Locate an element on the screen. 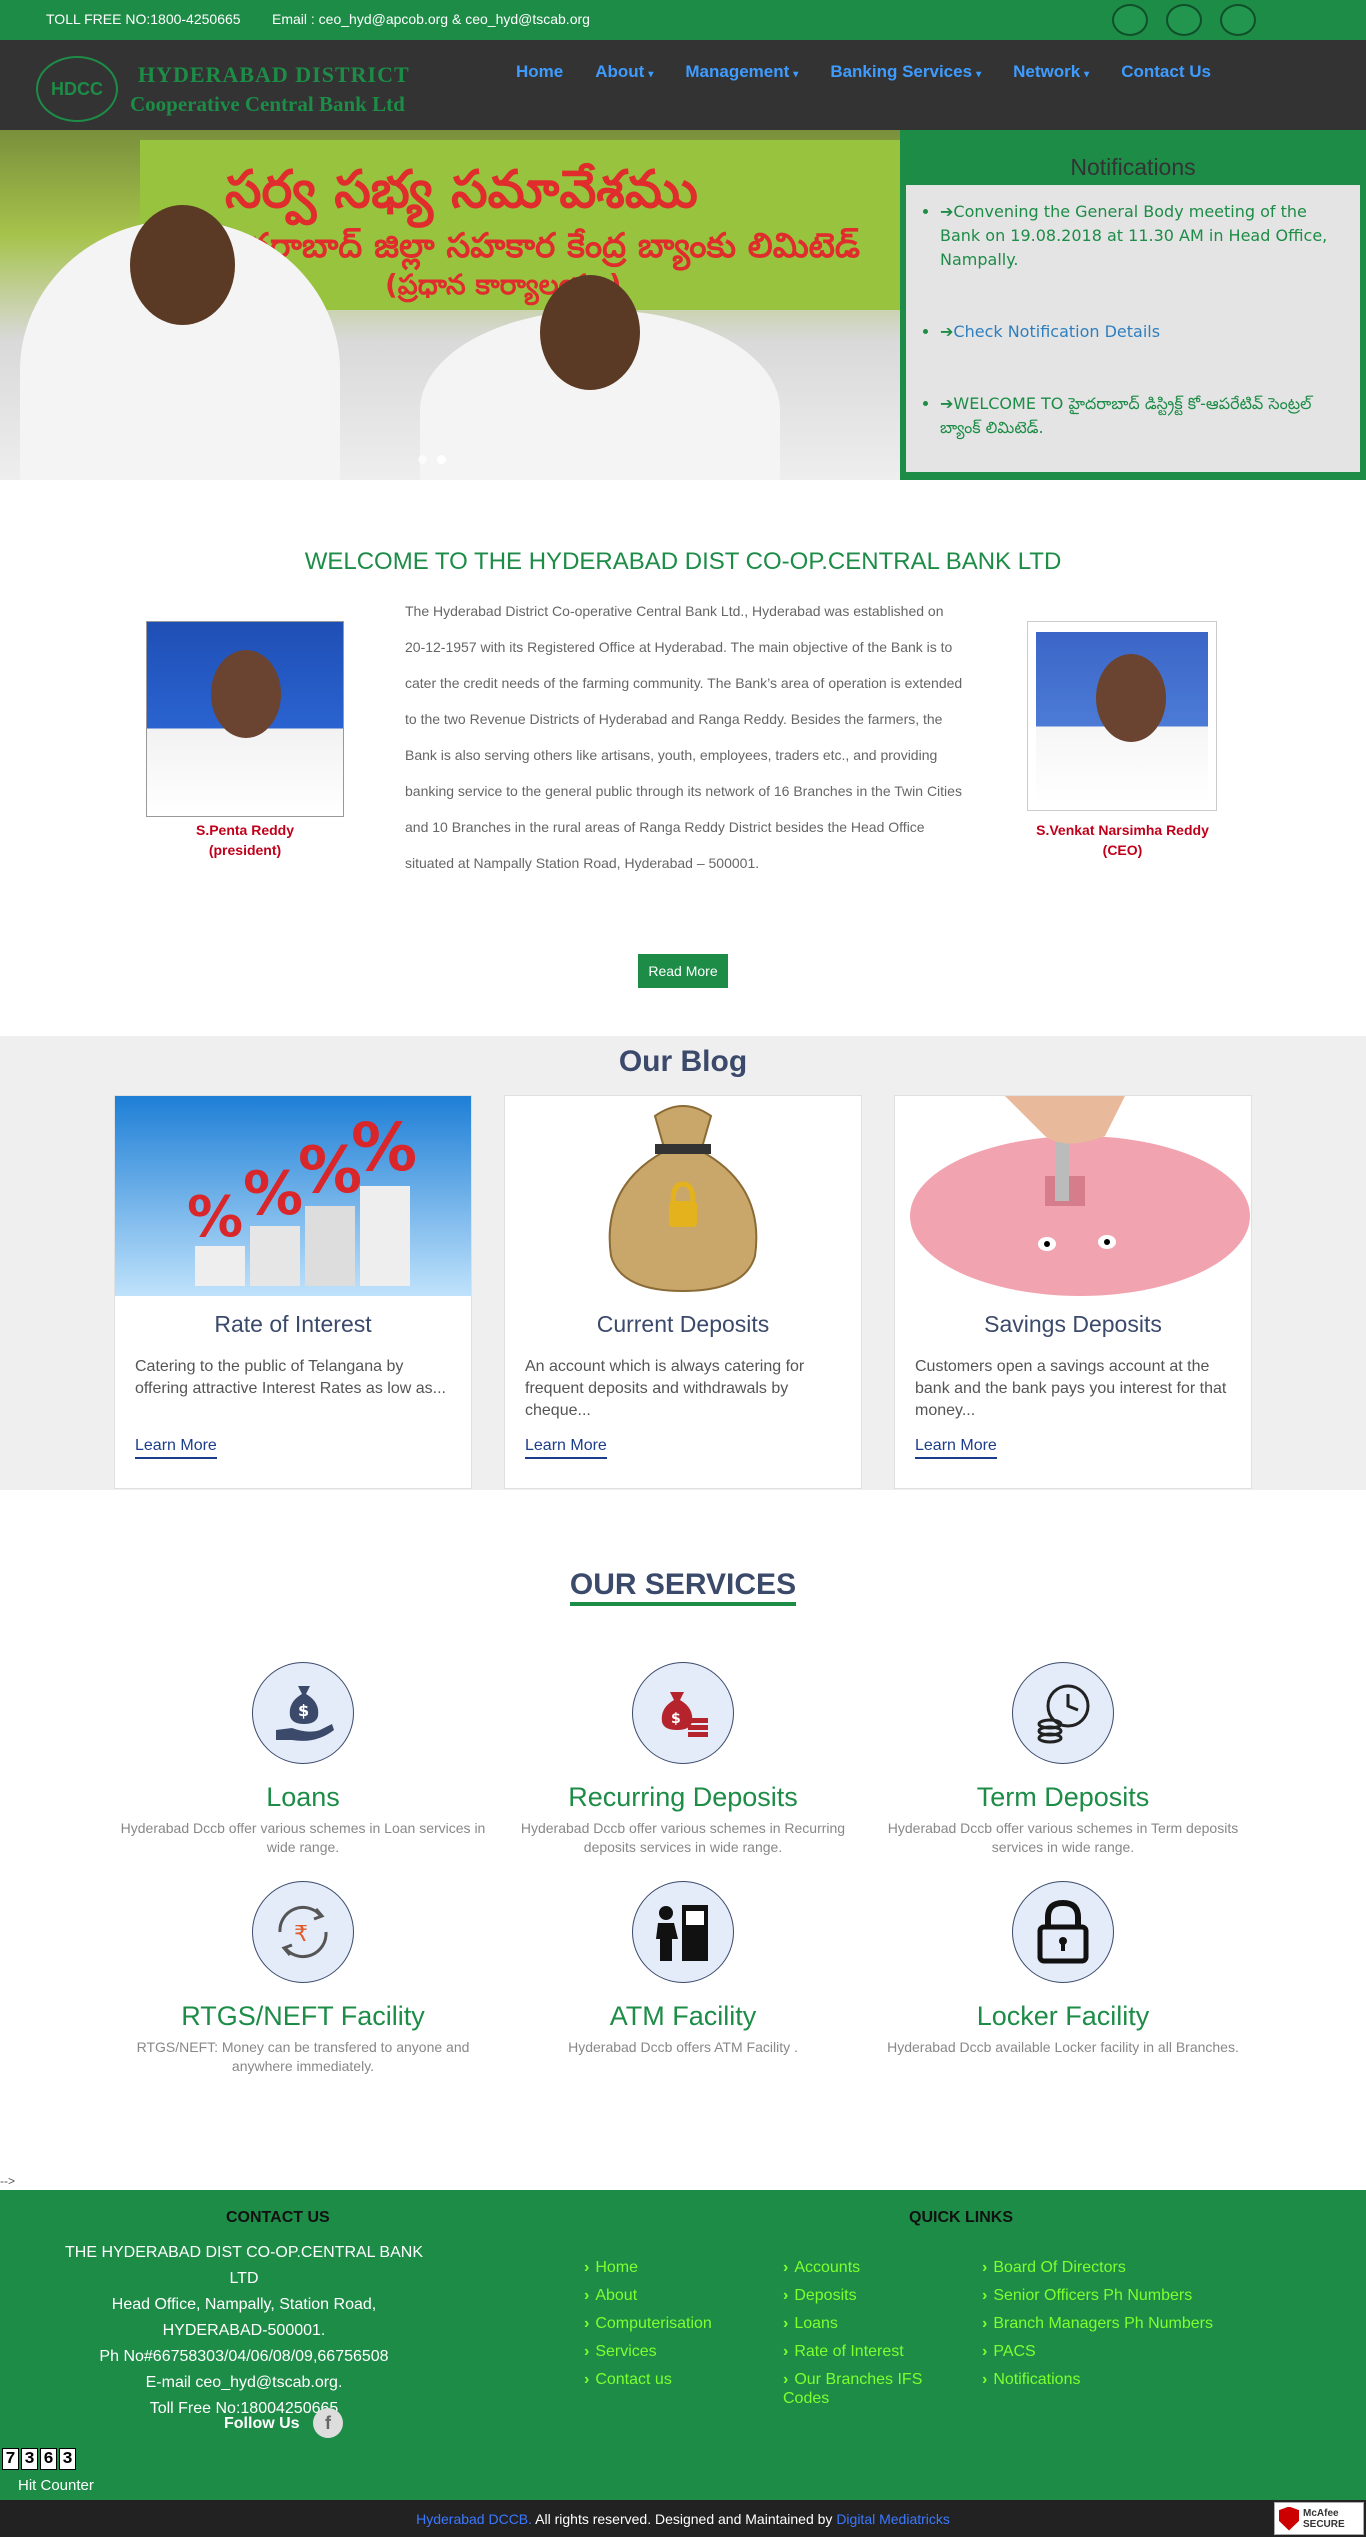  nav-label: Banking Services is located at coordinates (901, 71).